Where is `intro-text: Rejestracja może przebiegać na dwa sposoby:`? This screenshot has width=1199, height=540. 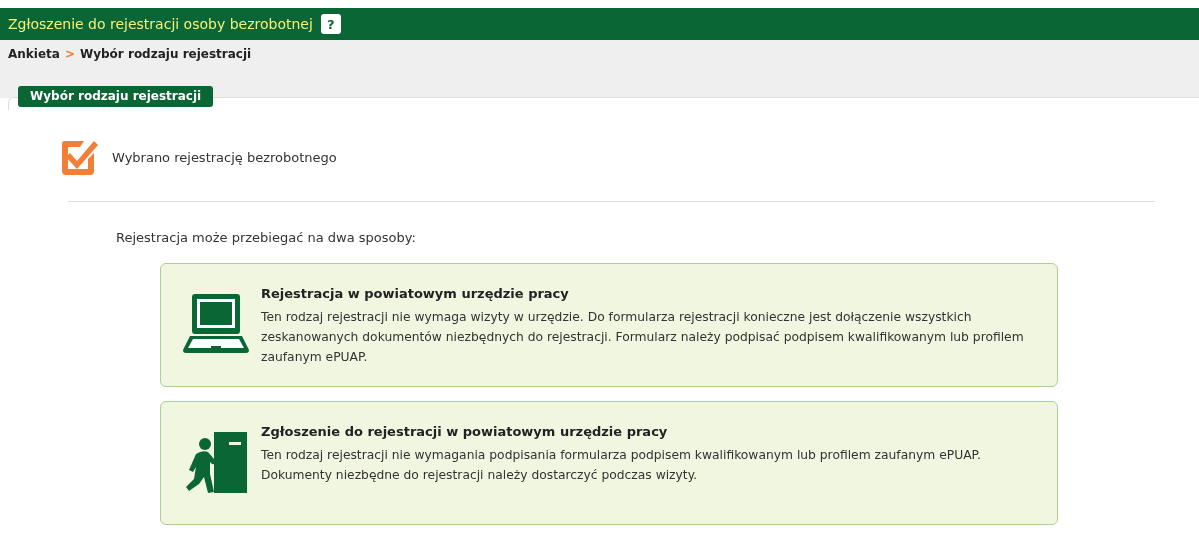 intro-text: Rejestracja może przebiegać na dwa sposoby: is located at coordinates (266, 237).